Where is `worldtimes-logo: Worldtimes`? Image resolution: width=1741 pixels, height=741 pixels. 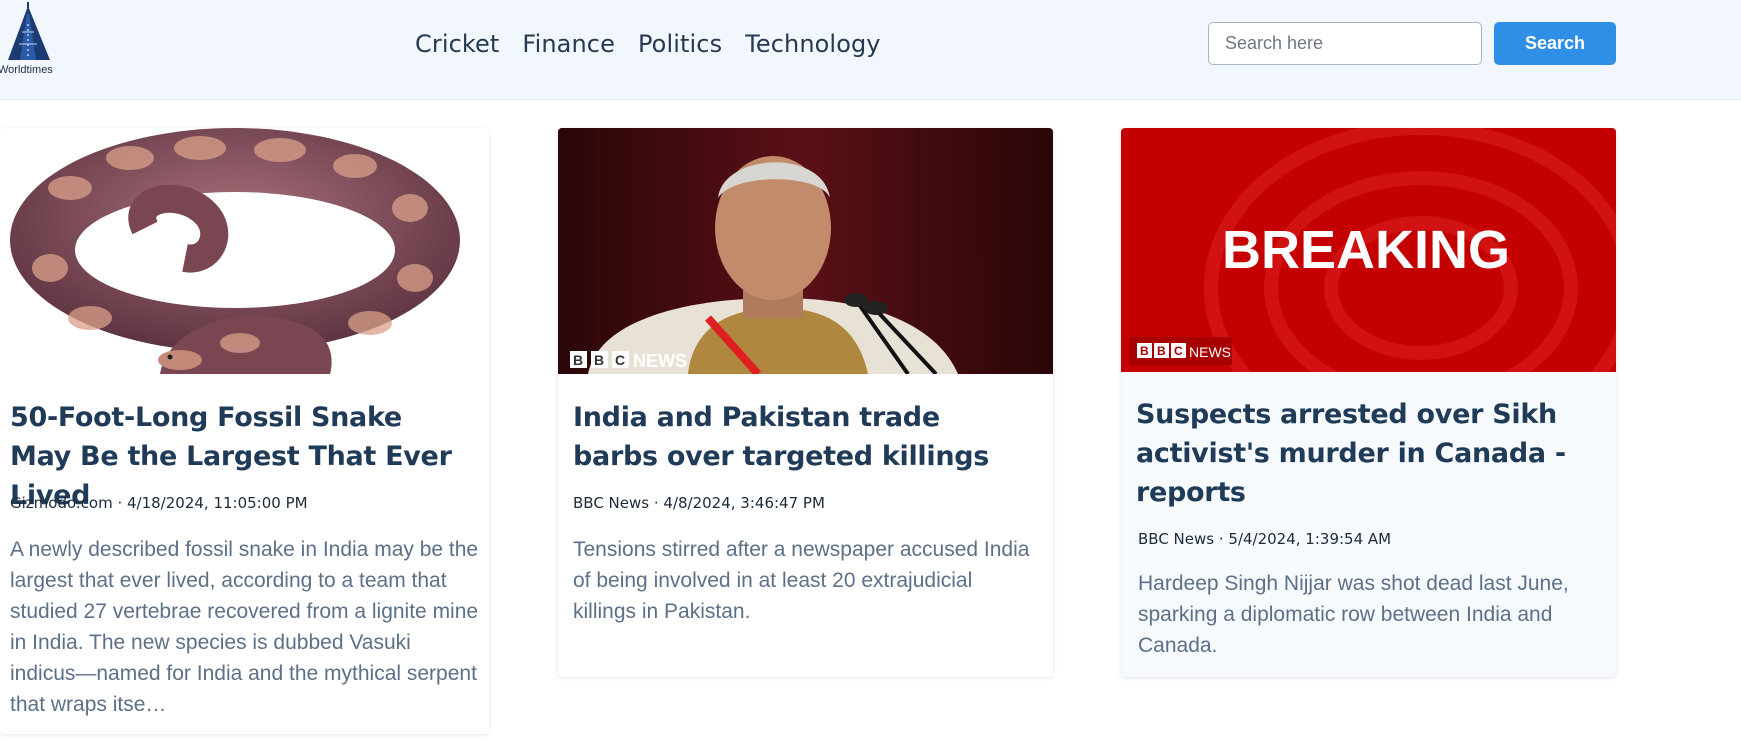
worldtimes-logo: Worldtimes is located at coordinates (32, 39).